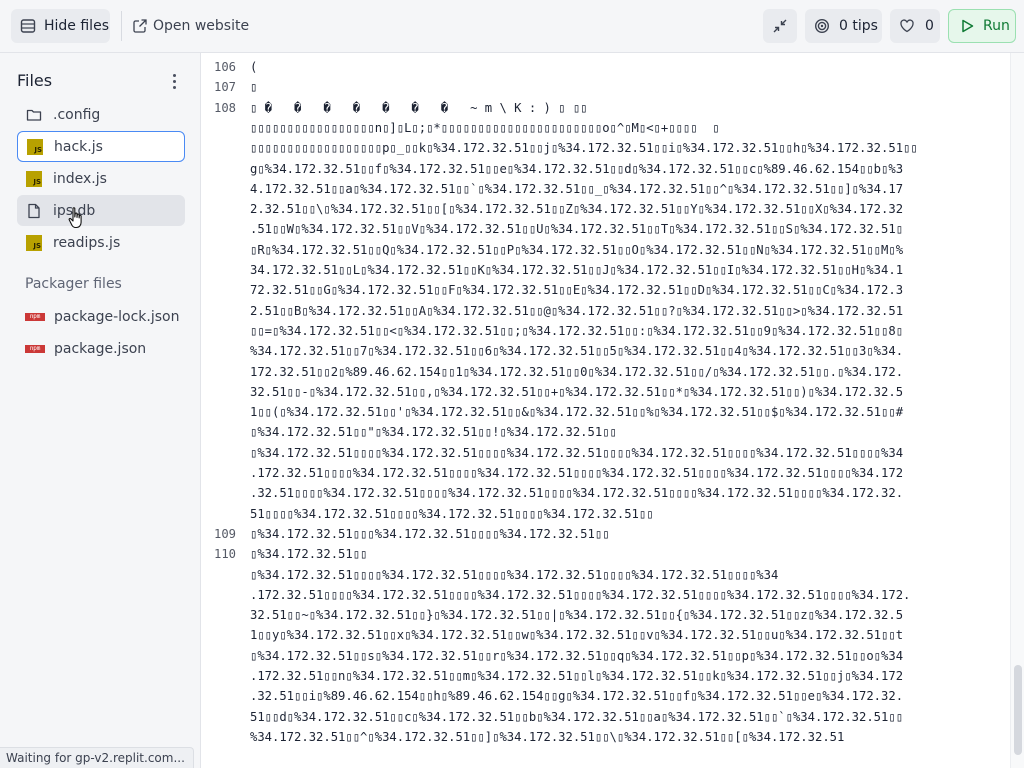  I want to click on file-item-config-folder: .config, so click(101, 114).